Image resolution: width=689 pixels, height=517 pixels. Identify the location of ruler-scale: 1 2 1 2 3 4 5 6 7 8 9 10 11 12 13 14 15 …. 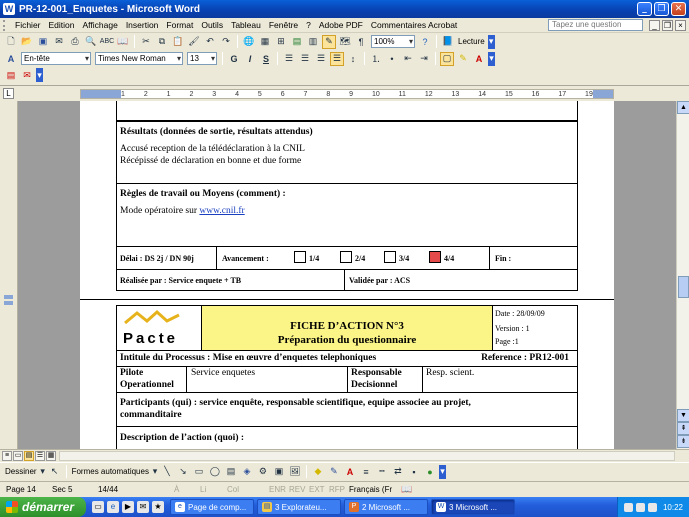
(347, 94).